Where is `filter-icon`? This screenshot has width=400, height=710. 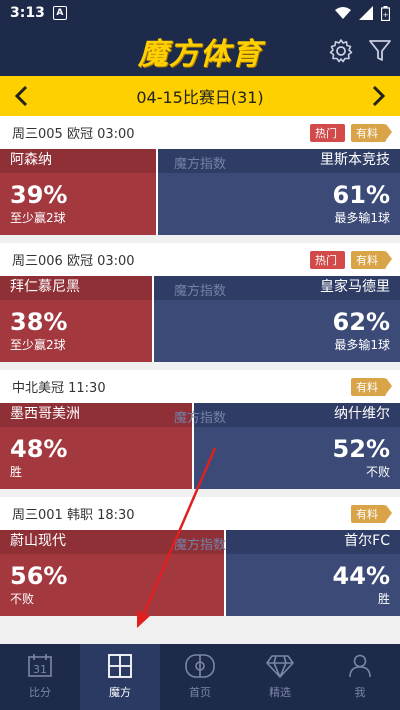
filter-icon is located at coordinates (380, 51).